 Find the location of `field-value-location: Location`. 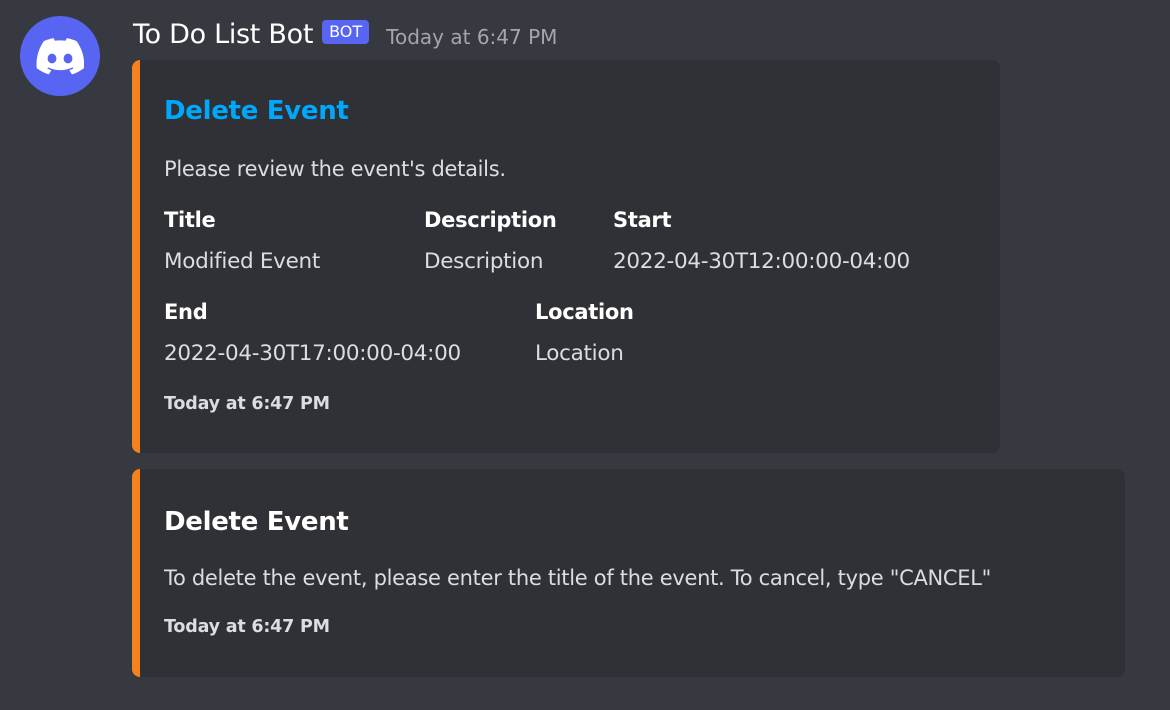

field-value-location: Location is located at coordinates (579, 353).